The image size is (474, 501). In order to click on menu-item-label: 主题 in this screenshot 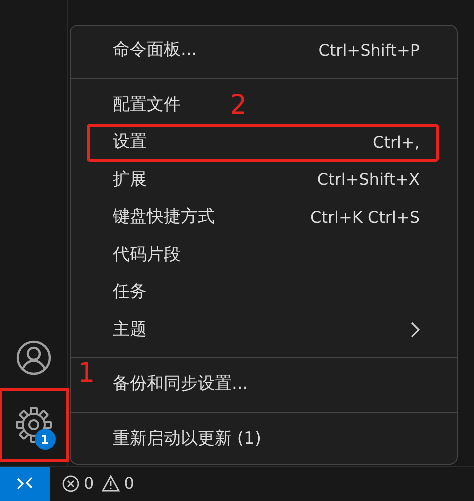, I will do `click(130, 330)`.